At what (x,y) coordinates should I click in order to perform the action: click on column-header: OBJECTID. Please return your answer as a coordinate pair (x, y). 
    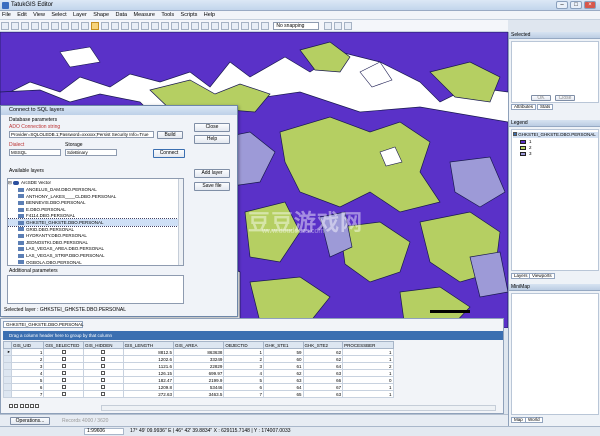
    Looking at the image, I should click on (243, 345).